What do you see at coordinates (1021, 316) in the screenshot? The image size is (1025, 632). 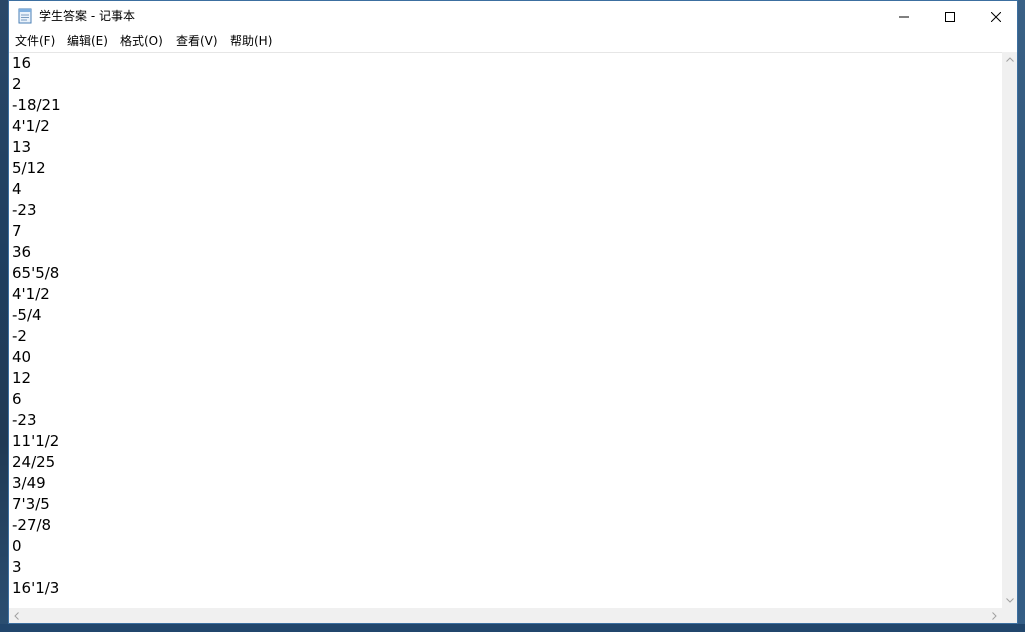 I see `desktop-background-right` at bounding box center [1021, 316].